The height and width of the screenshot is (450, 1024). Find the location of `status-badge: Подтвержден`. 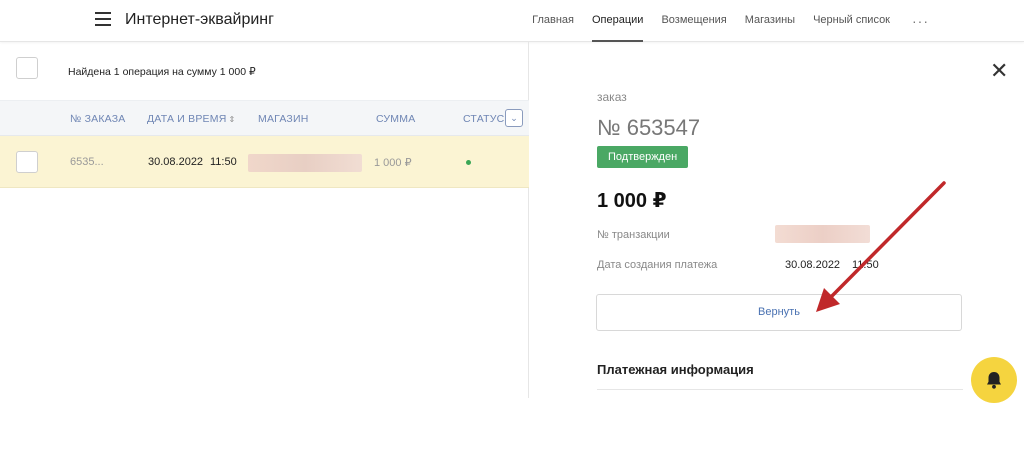

status-badge: Подтвержден is located at coordinates (643, 157).